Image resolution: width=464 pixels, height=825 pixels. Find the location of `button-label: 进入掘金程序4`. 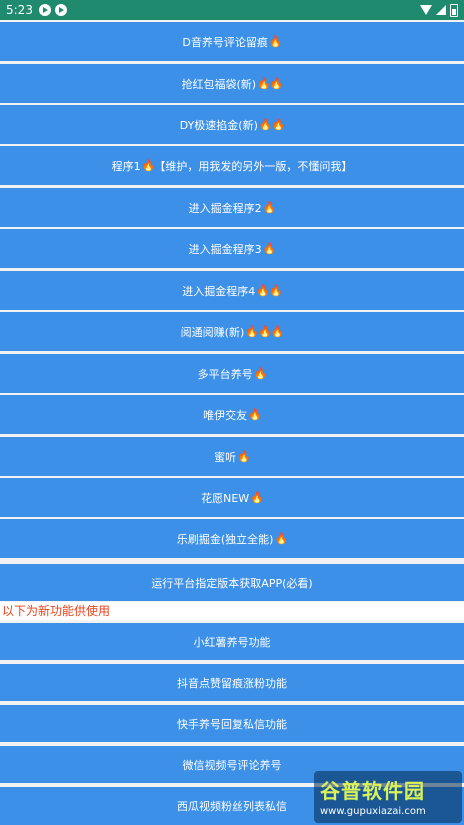

button-label: 进入掘金程序4 is located at coordinates (219, 291).